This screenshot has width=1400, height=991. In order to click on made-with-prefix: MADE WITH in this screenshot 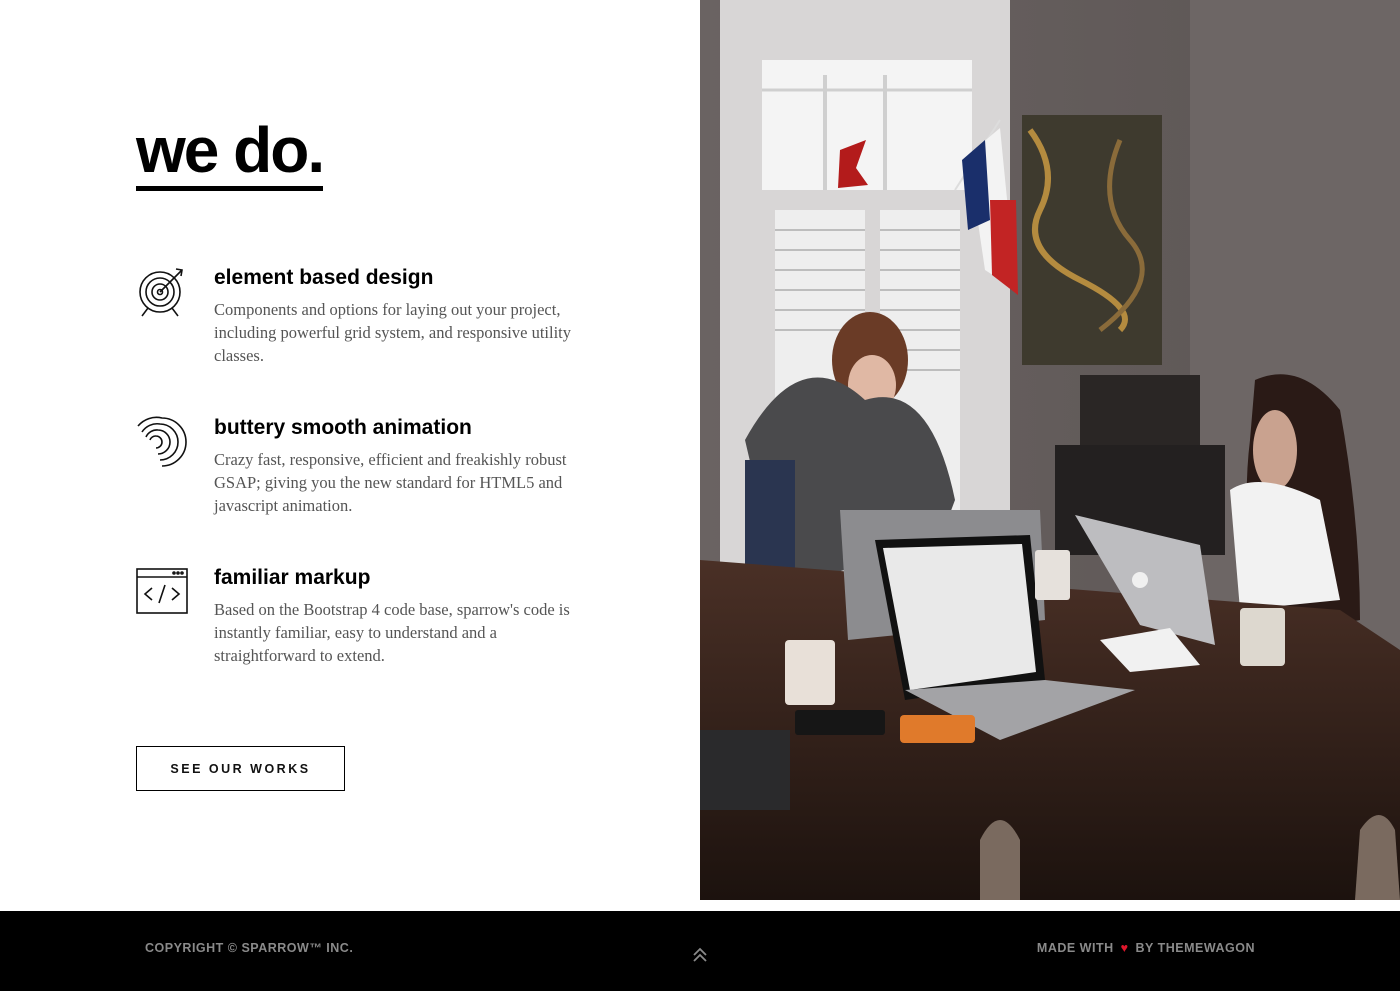, I will do `click(1075, 948)`.